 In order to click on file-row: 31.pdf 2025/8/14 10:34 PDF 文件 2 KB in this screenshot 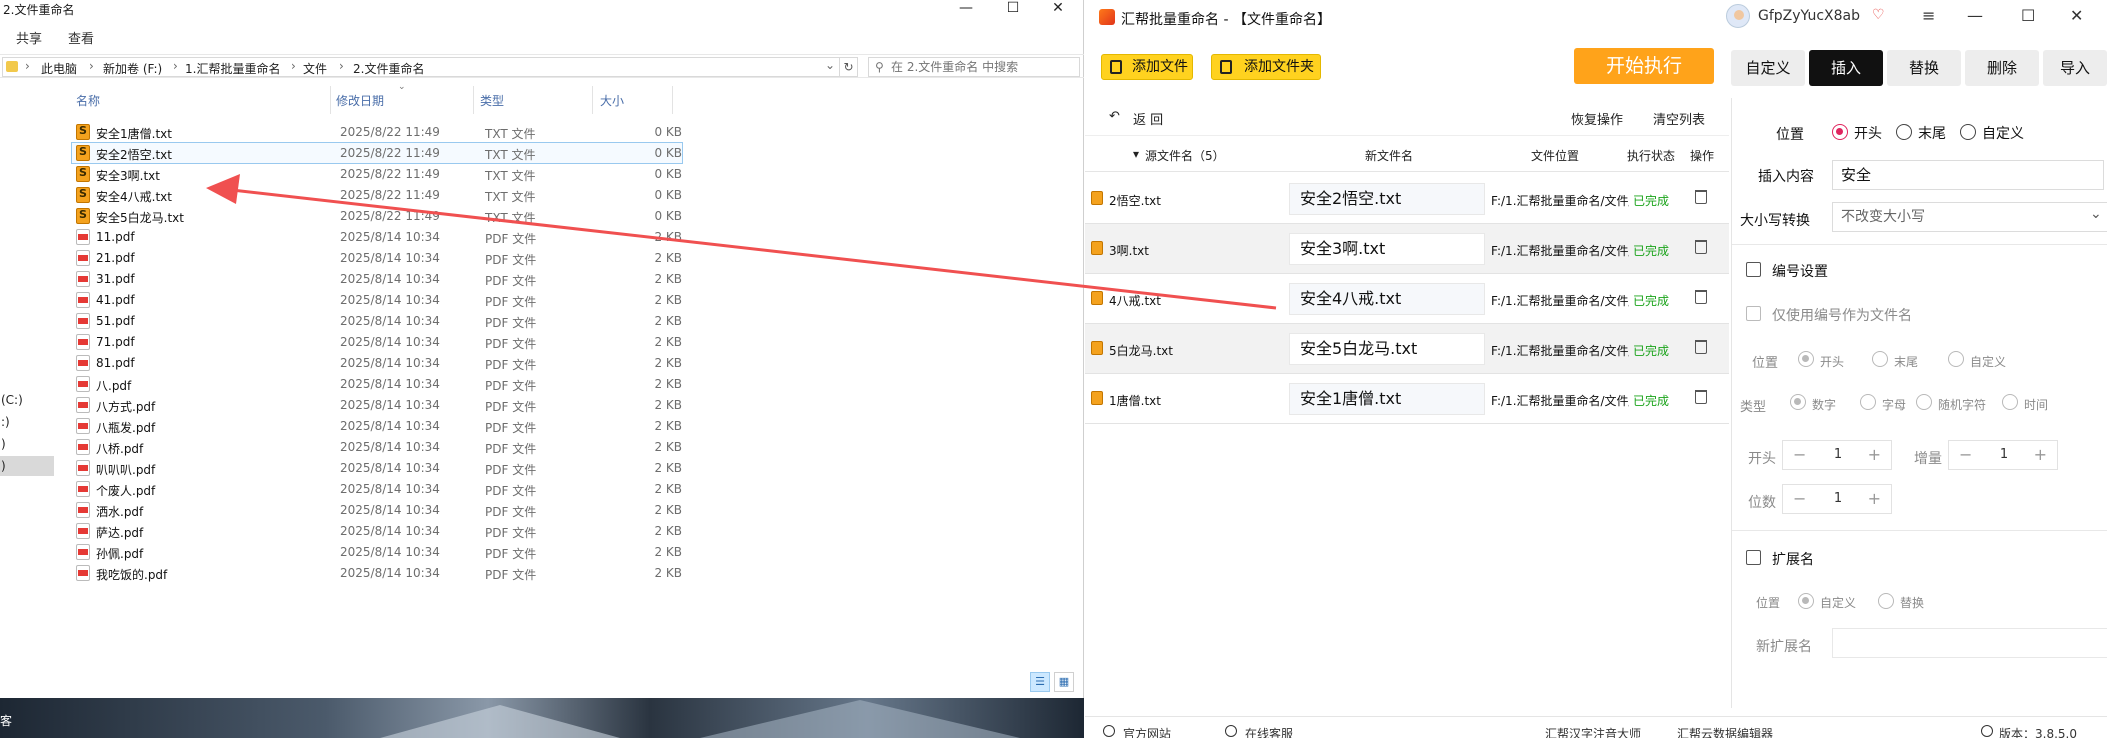, I will do `click(377, 279)`.